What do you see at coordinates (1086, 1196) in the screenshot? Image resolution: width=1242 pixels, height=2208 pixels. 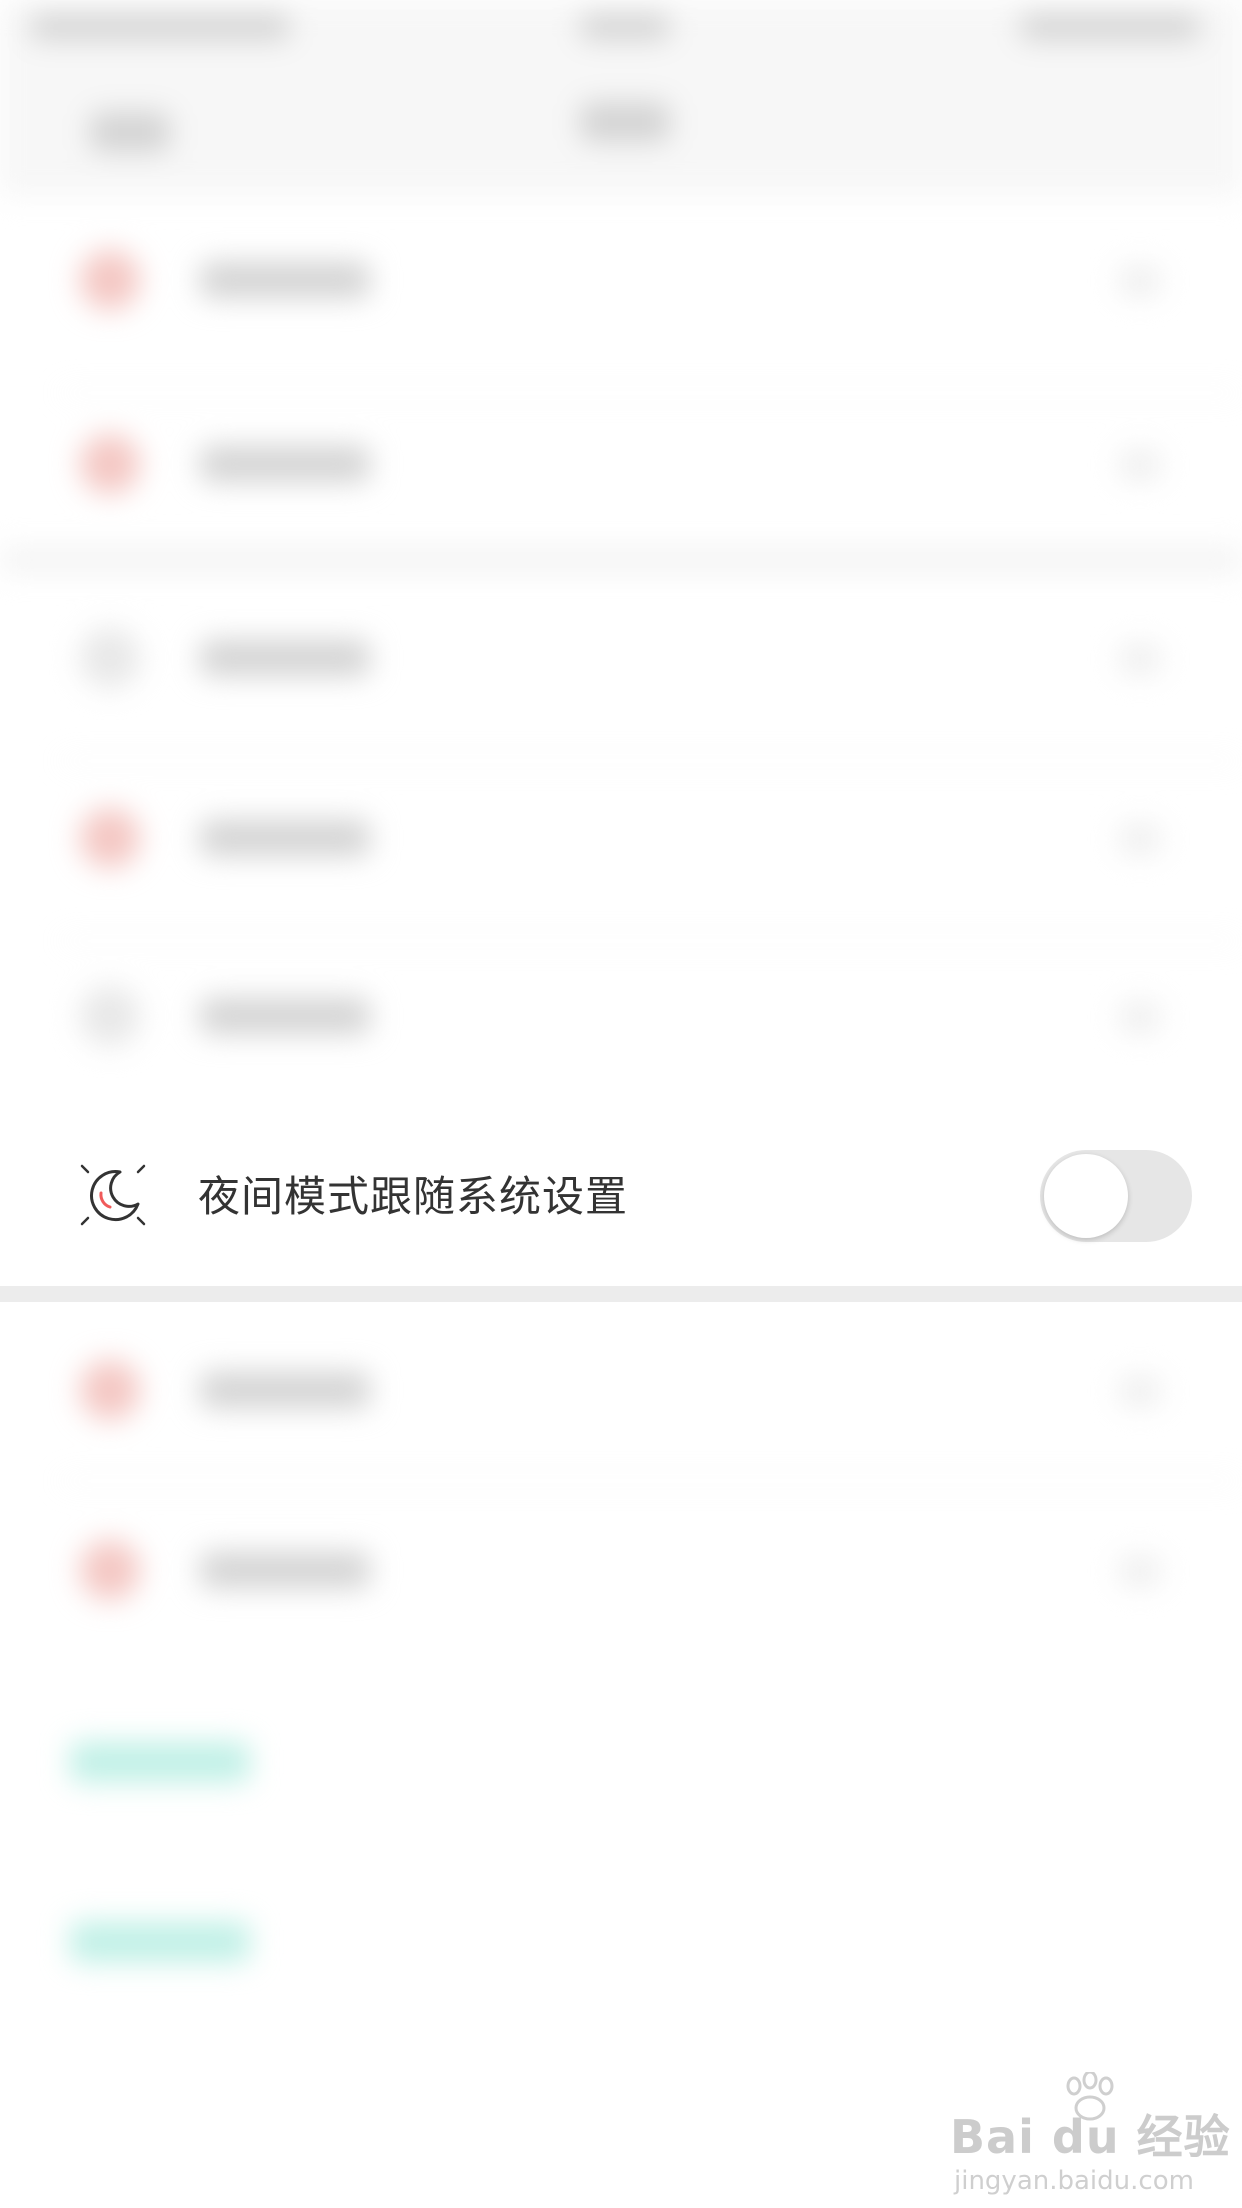 I see `toggle-knob` at bounding box center [1086, 1196].